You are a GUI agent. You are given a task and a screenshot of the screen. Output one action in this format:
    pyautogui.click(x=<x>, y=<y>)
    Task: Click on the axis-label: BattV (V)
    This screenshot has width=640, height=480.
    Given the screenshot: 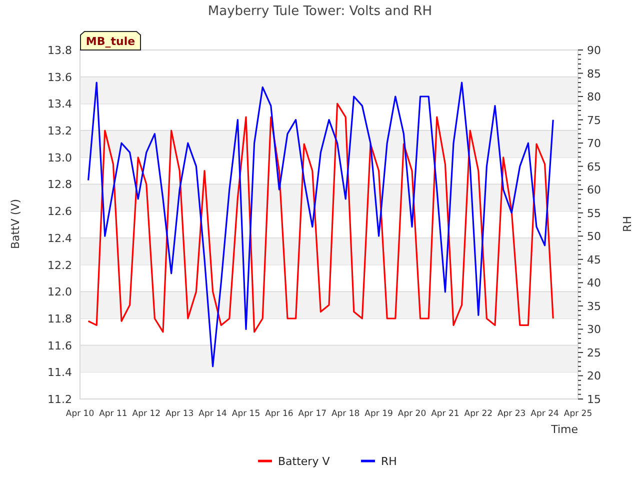 What is the action you would take?
    pyautogui.click(x=15, y=224)
    